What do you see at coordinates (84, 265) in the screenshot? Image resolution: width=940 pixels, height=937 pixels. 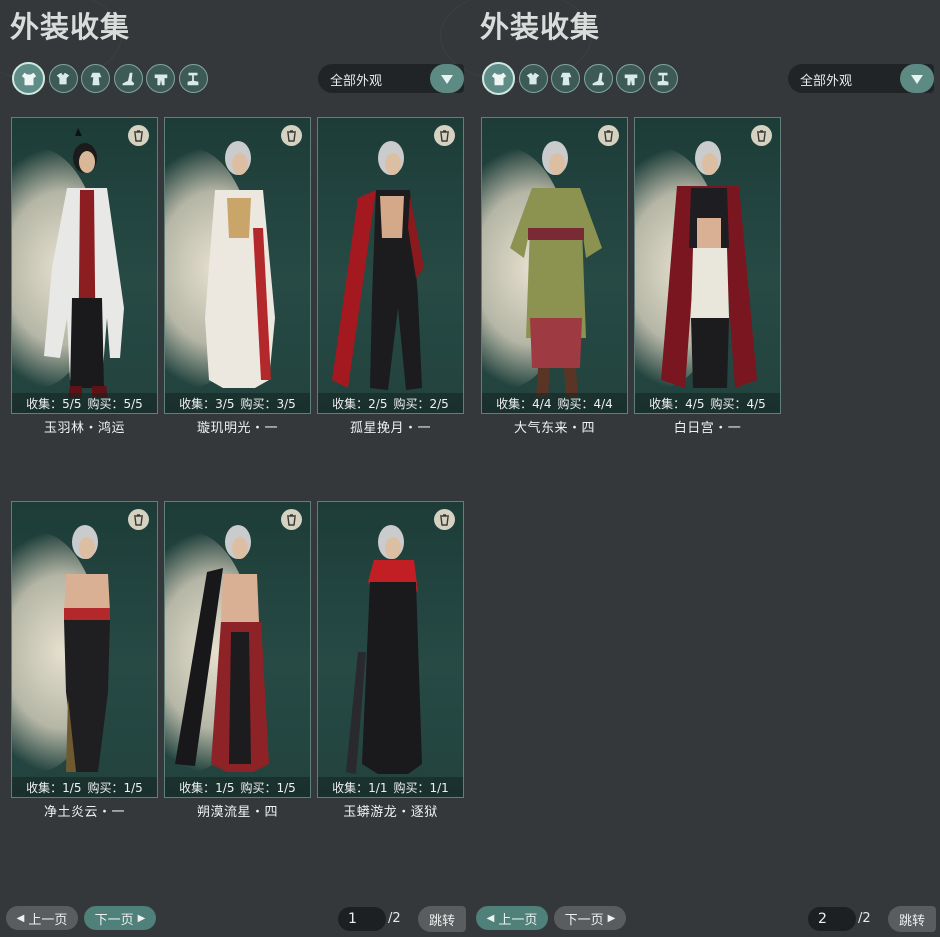 I see `outfit-preview: 收集：5/5 购买：5/5` at bounding box center [84, 265].